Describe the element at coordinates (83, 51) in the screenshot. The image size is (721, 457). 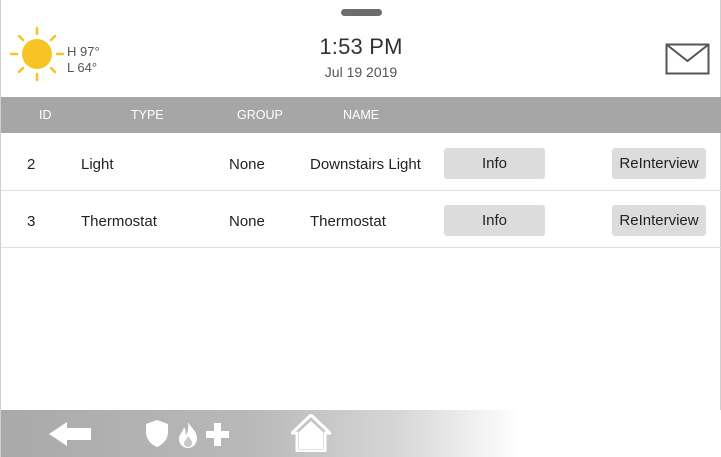
I see `temperature-high: H 97°` at that location.